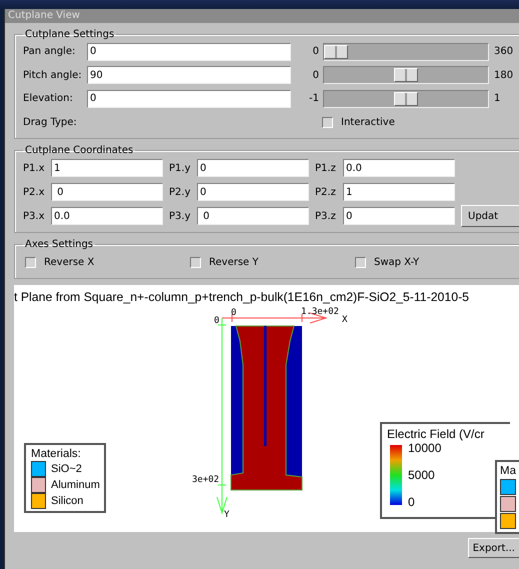 This screenshot has height=569, width=519. I want to click on checkbox-label: Reverse Y, so click(233, 262).